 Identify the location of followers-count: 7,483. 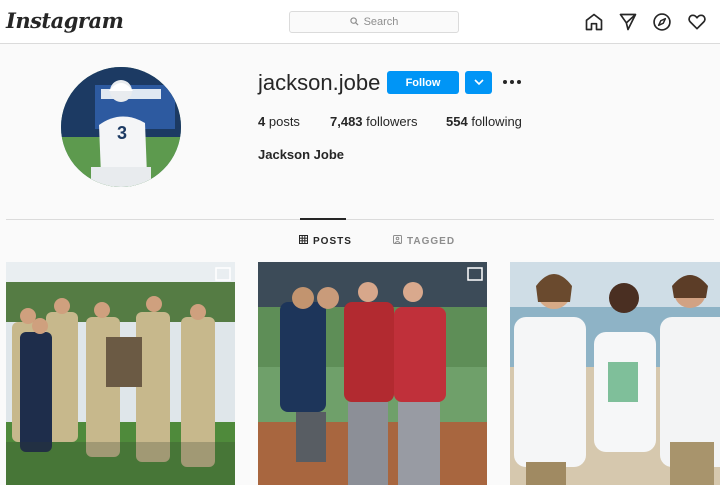
(346, 121).